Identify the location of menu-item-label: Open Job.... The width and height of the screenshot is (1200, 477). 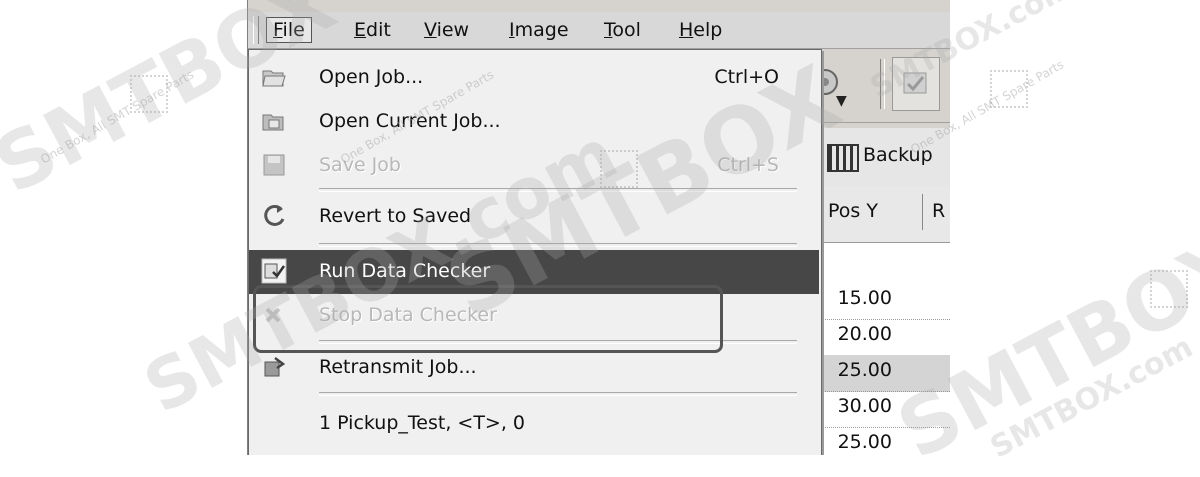
(371, 77).